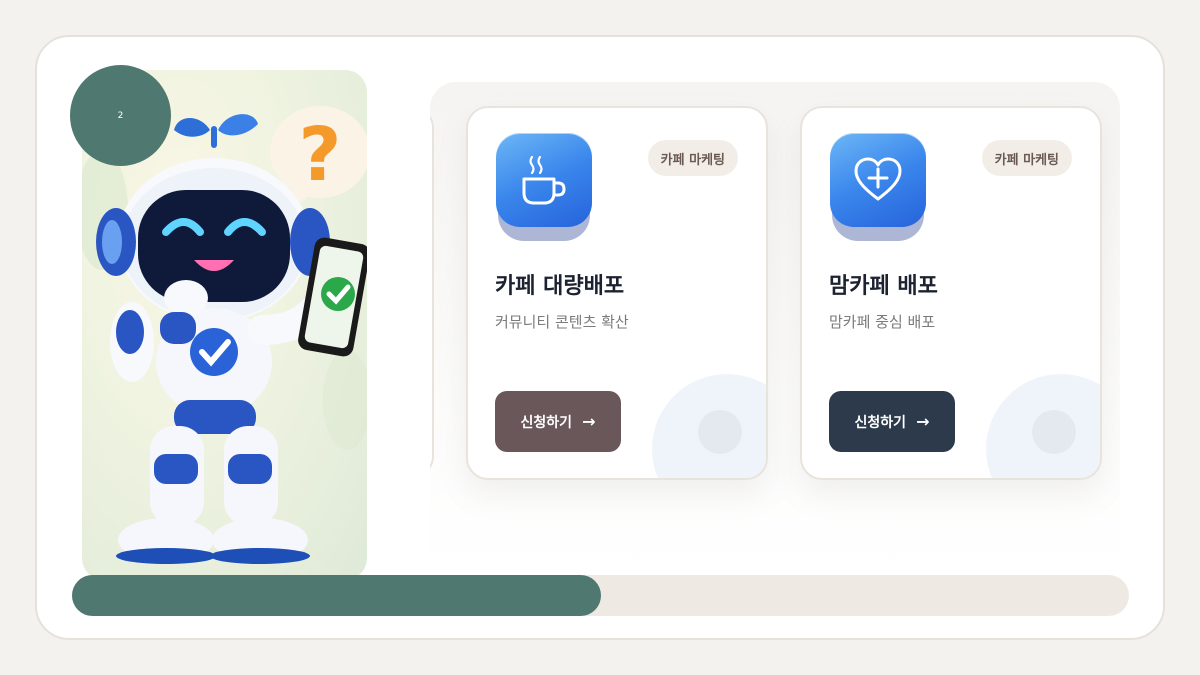 The width and height of the screenshot is (1200, 675). What do you see at coordinates (882, 322) in the screenshot?
I see `card-subtitle: 맘카페 중심 배포` at bounding box center [882, 322].